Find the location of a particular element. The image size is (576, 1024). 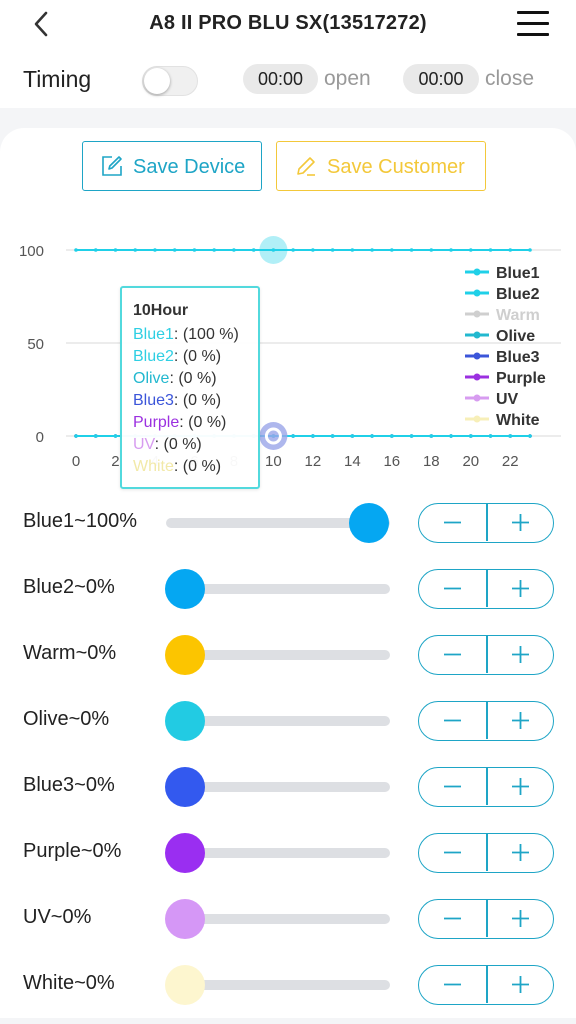

x-tick-label: 18 is located at coordinates (431, 461).